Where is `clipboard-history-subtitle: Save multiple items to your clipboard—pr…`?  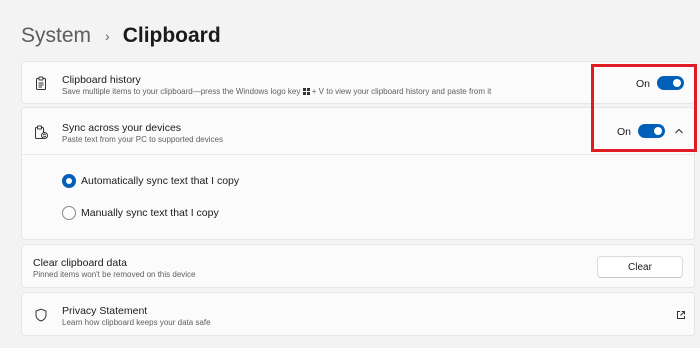 clipboard-history-subtitle: Save multiple items to your clipboard—pr… is located at coordinates (276, 91).